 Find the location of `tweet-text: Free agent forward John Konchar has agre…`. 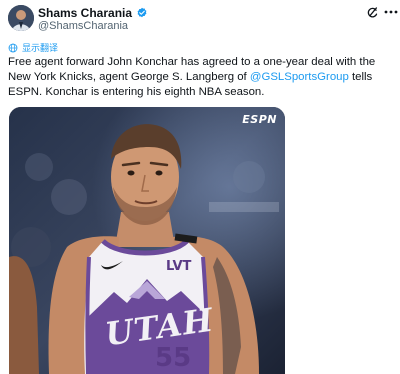

tweet-text: Free agent forward John Konchar has agre… is located at coordinates (200, 77).